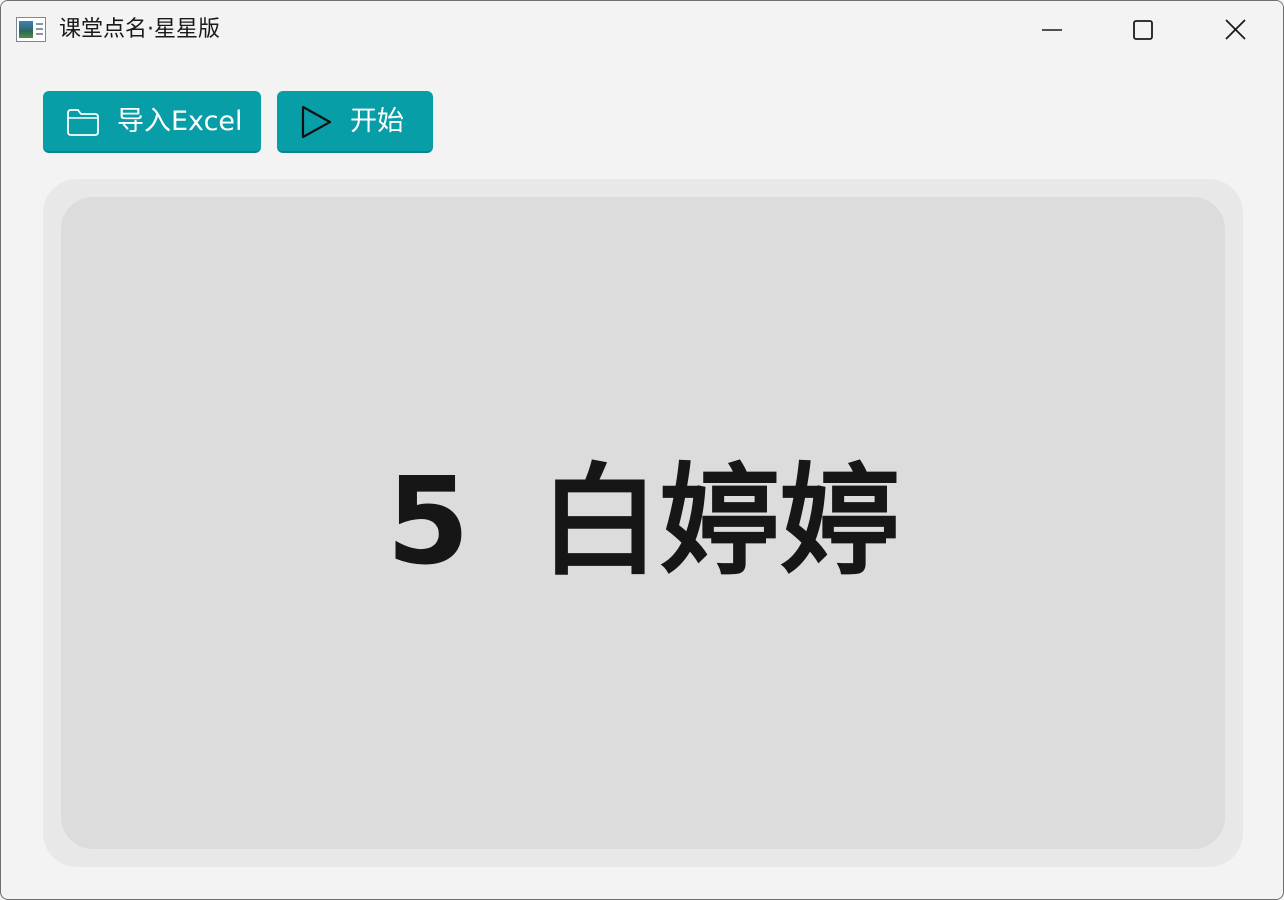 The width and height of the screenshot is (1284, 900). What do you see at coordinates (139, 29) in the screenshot?
I see `window-title: 课堂点名·星星版` at bounding box center [139, 29].